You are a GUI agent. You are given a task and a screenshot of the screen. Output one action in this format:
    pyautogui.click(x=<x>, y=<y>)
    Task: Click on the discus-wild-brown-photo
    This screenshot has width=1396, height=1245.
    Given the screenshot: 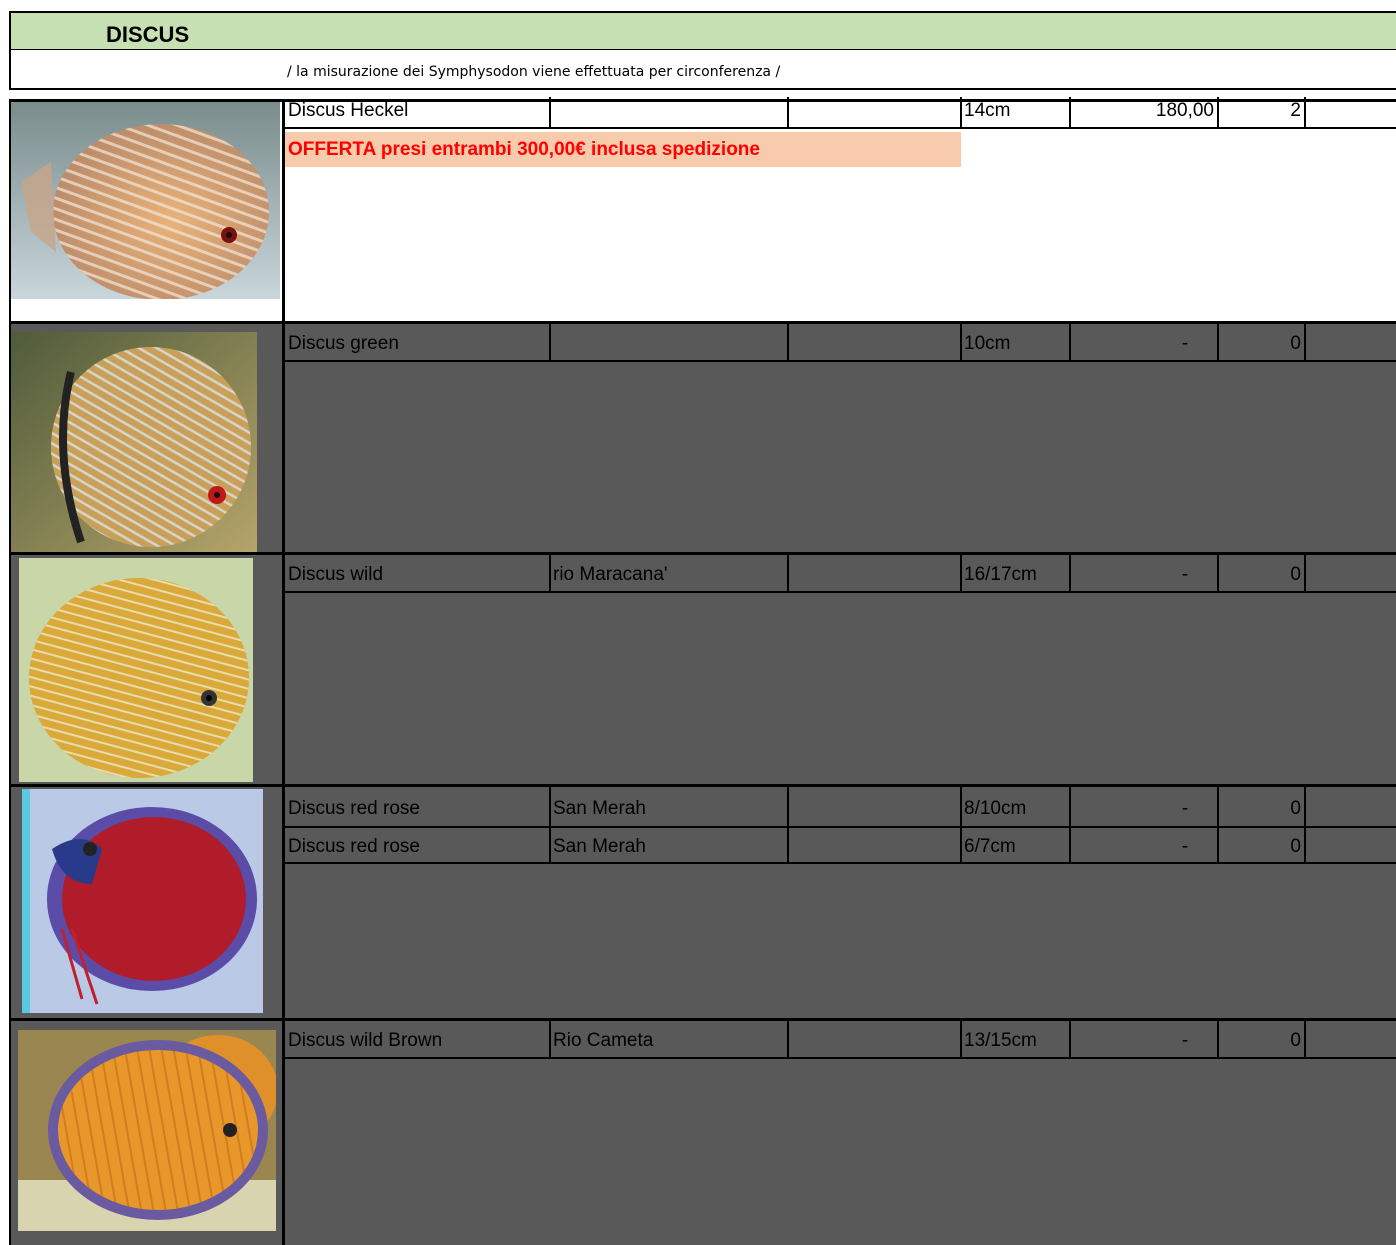 What is the action you would take?
    pyautogui.click(x=147, y=1130)
    